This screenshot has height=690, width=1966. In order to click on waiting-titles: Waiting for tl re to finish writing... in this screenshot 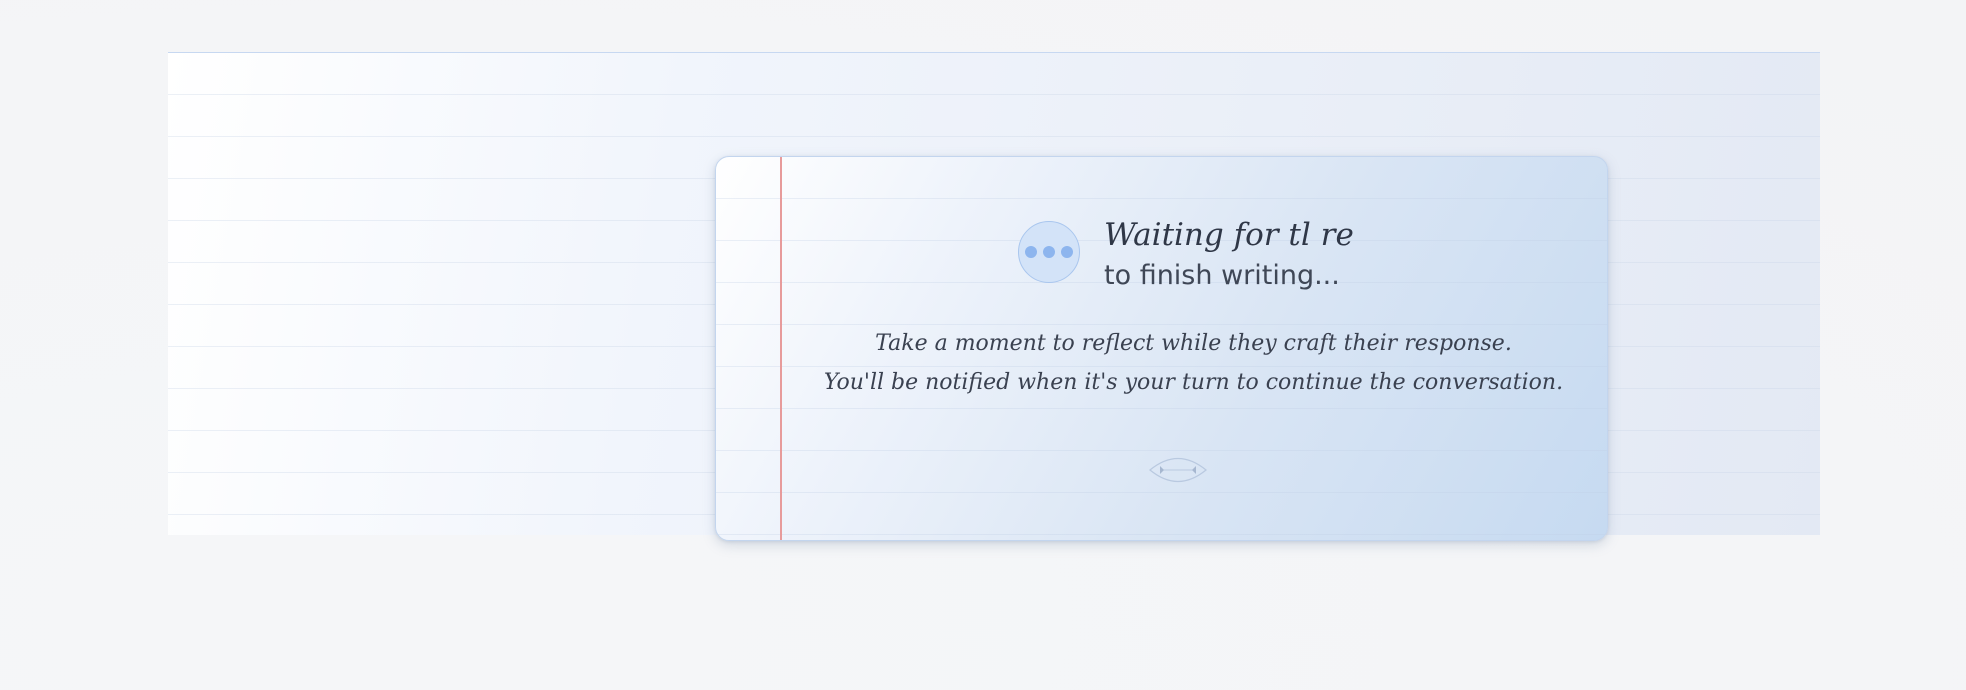, I will do `click(1229, 255)`.